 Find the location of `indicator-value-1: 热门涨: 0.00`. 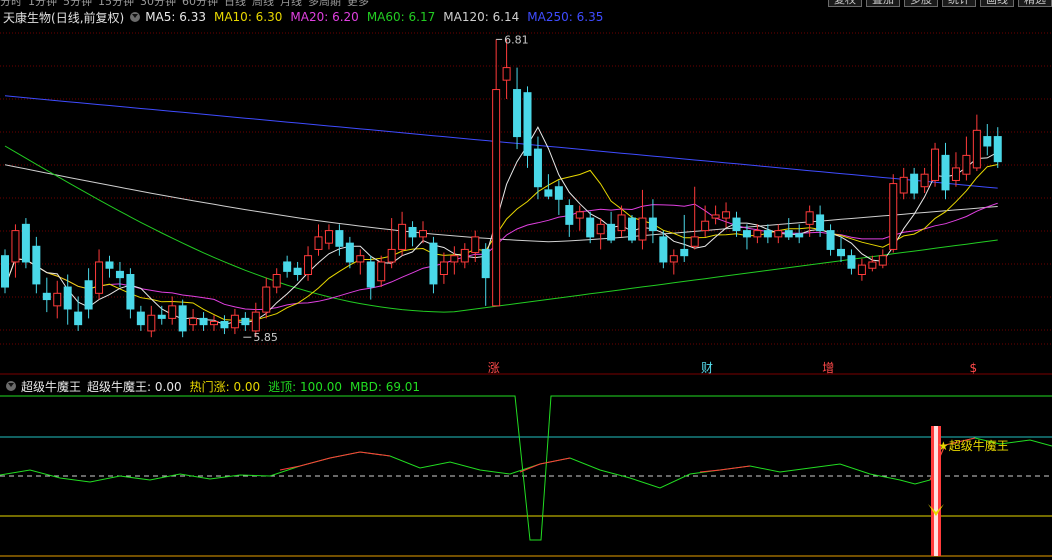

indicator-value-1: 热门涨: 0.00 is located at coordinates (225, 386).